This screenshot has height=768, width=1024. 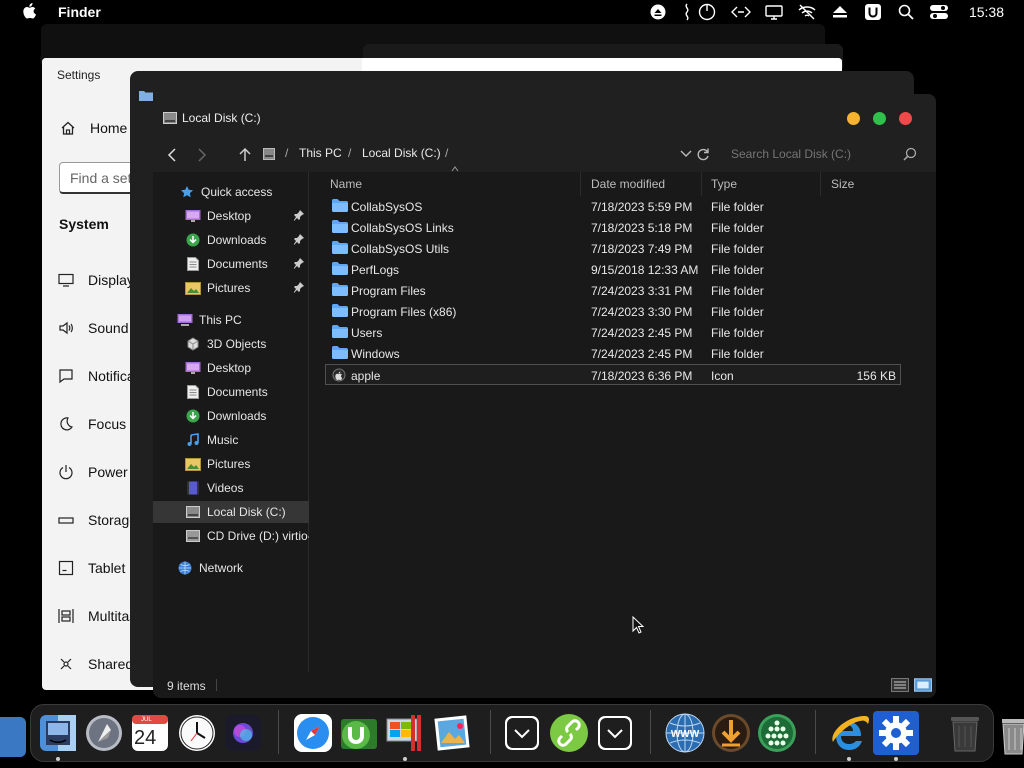 What do you see at coordinates (685, 733) in the screenshot?
I see `www-browser-app-icon: WWW` at bounding box center [685, 733].